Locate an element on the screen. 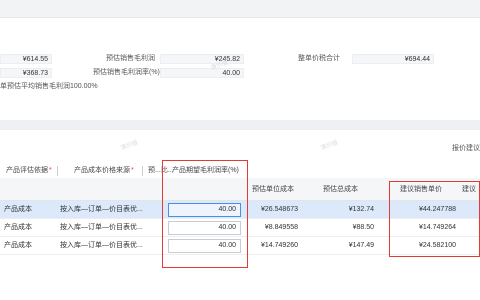 Image resolution: width=480 pixels, height=300 pixels. label-total-with-tax: 整单价税合计 is located at coordinates (319, 58).